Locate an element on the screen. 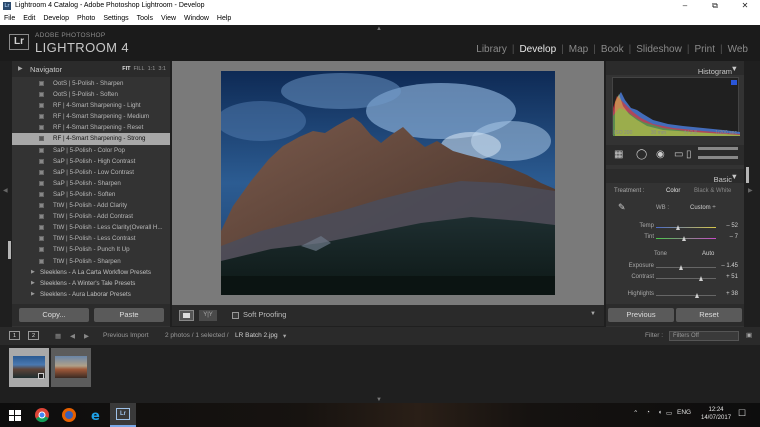 This screenshot has height=427, width=760. exposure-value: – 1.45 is located at coordinates (729, 266).